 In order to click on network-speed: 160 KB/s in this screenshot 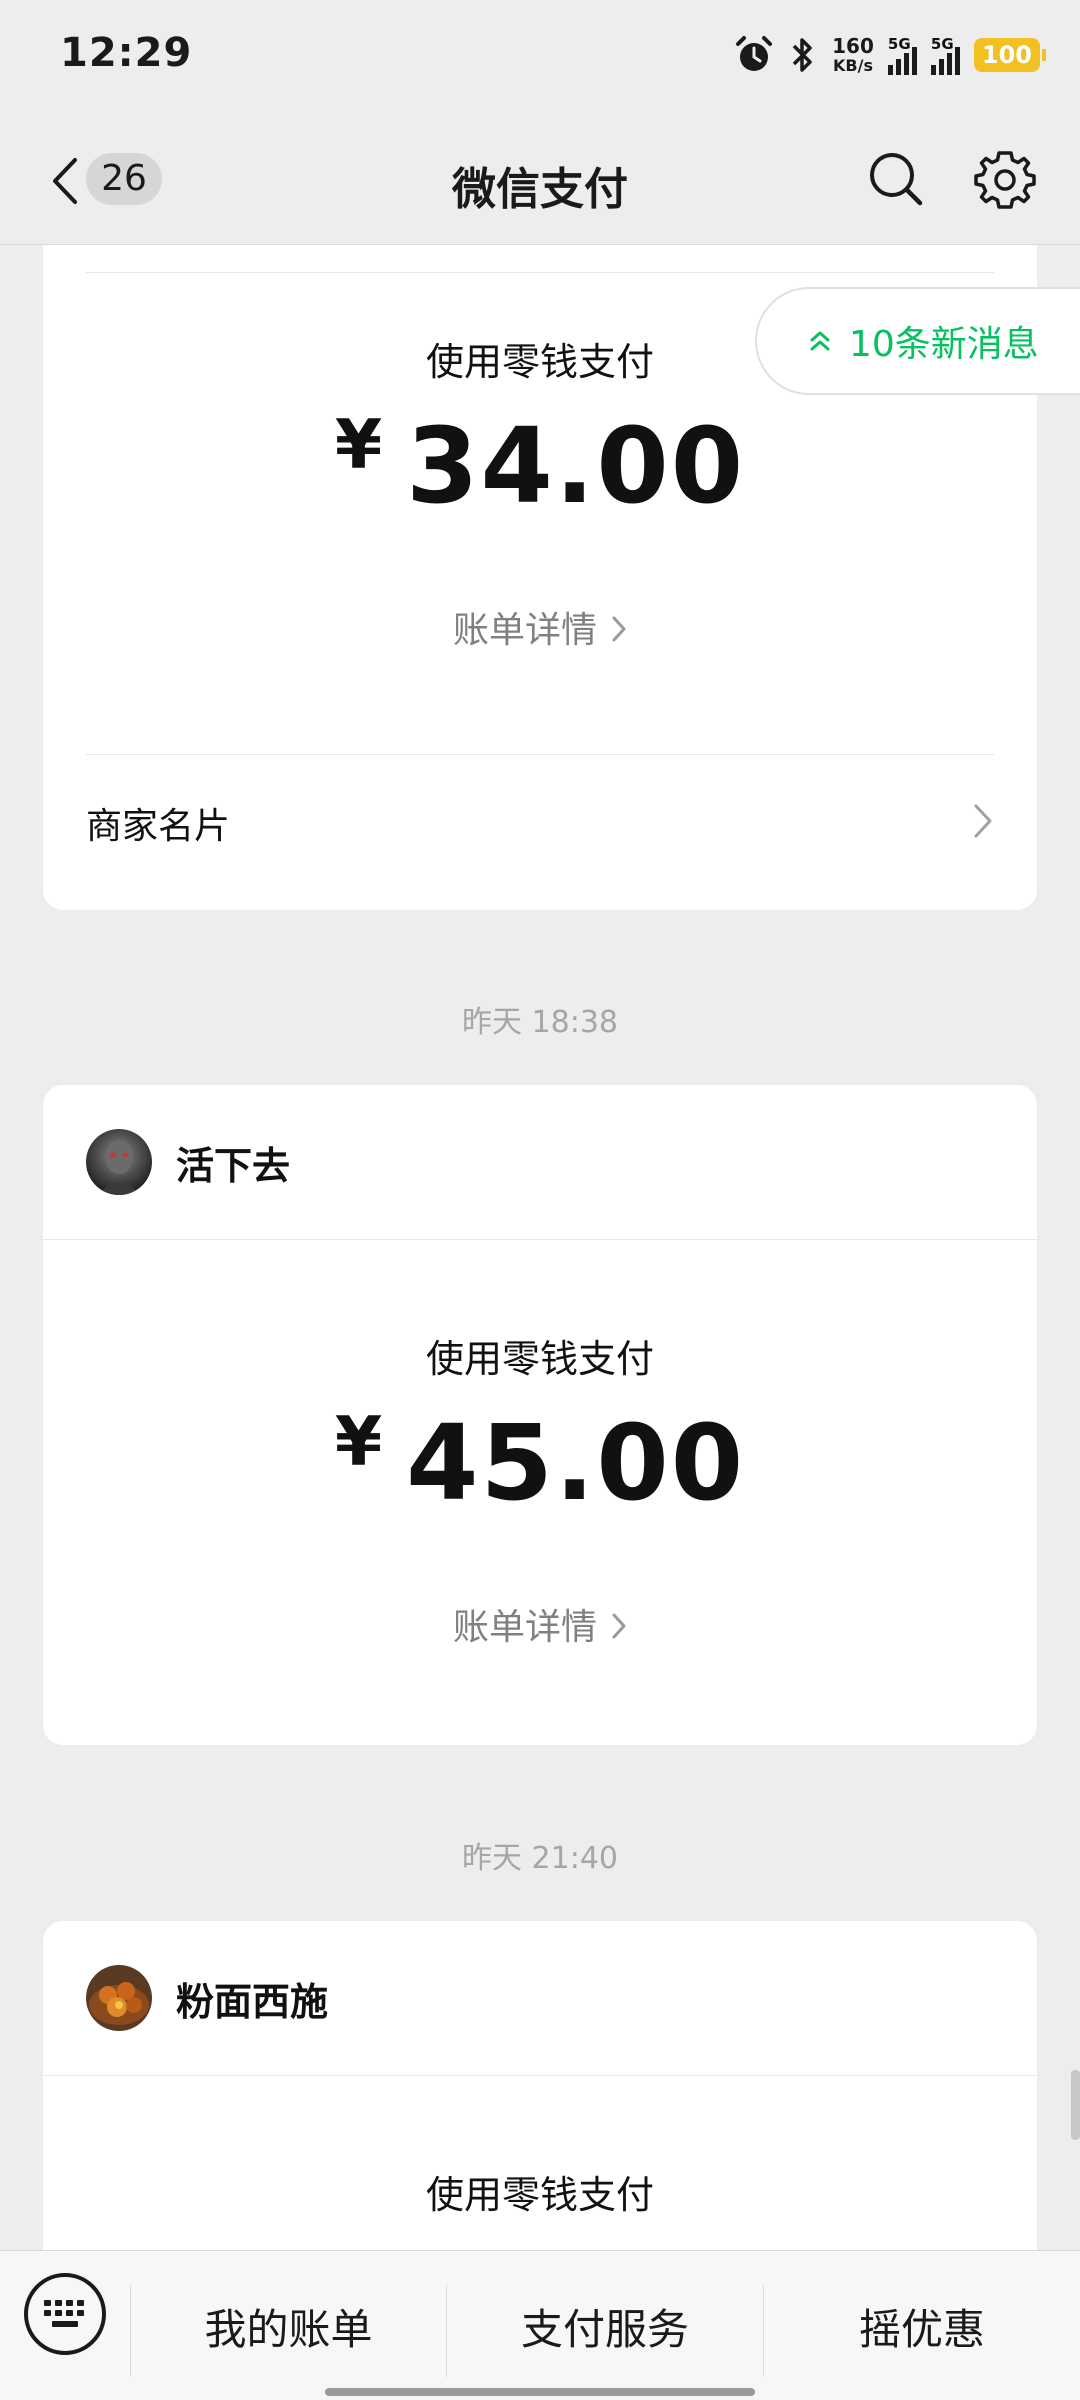, I will do `click(853, 55)`.